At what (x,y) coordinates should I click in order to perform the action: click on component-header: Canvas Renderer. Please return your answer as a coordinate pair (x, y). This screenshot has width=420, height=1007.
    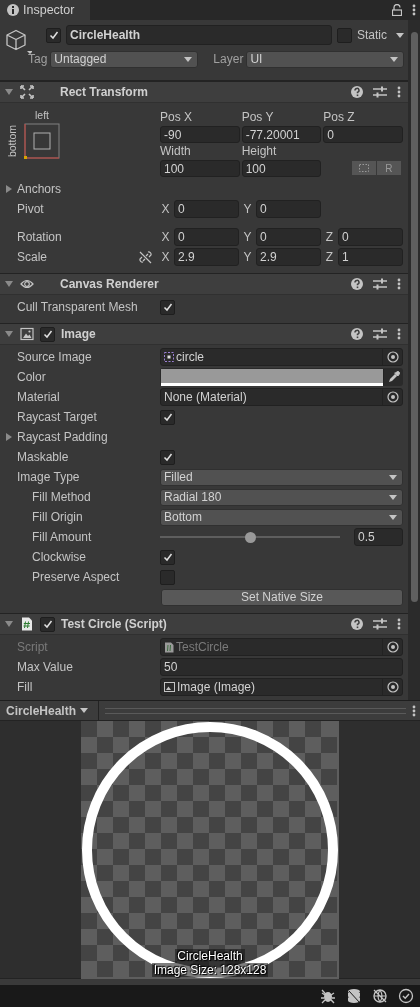
    Looking at the image, I should click on (204, 284).